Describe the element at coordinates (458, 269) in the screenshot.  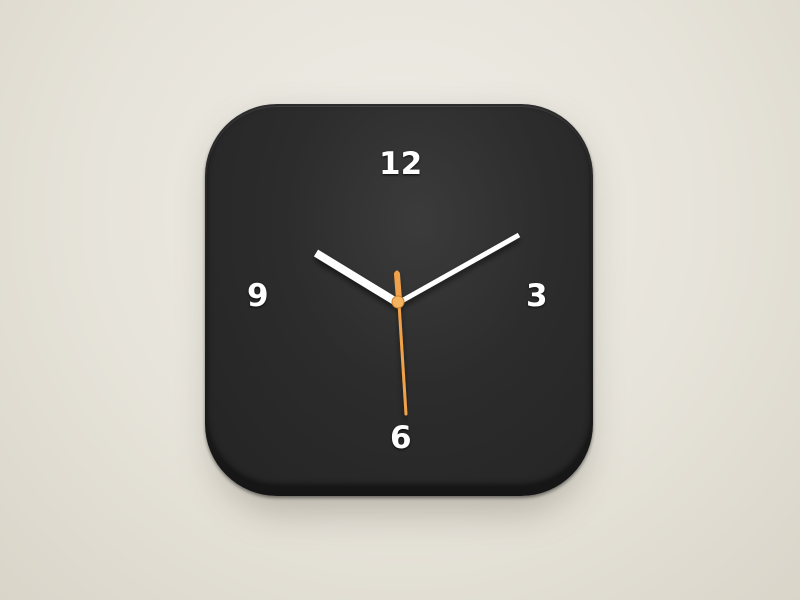
I see `minute-hand` at that location.